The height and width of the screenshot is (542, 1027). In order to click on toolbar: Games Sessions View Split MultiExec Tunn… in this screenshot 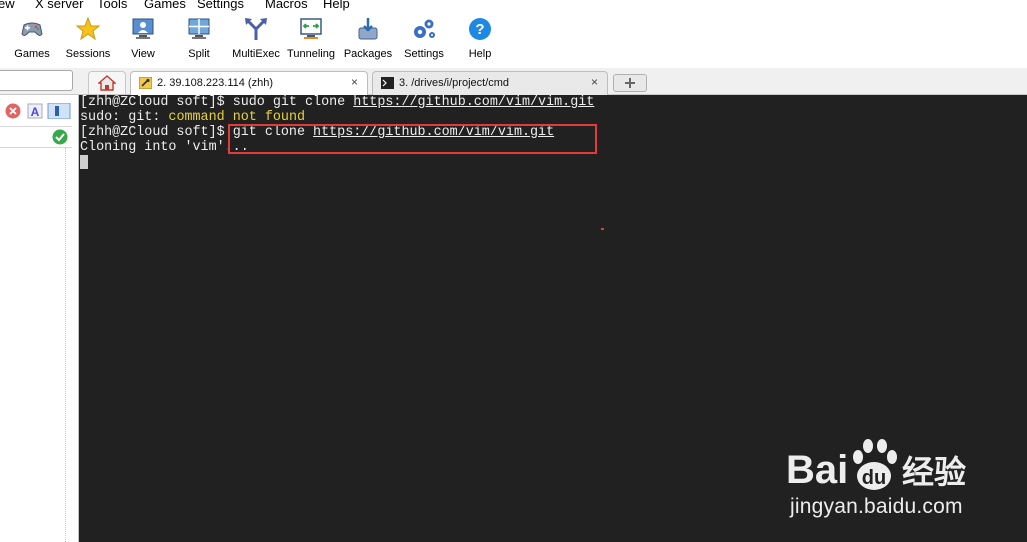, I will do `click(513, 40)`.